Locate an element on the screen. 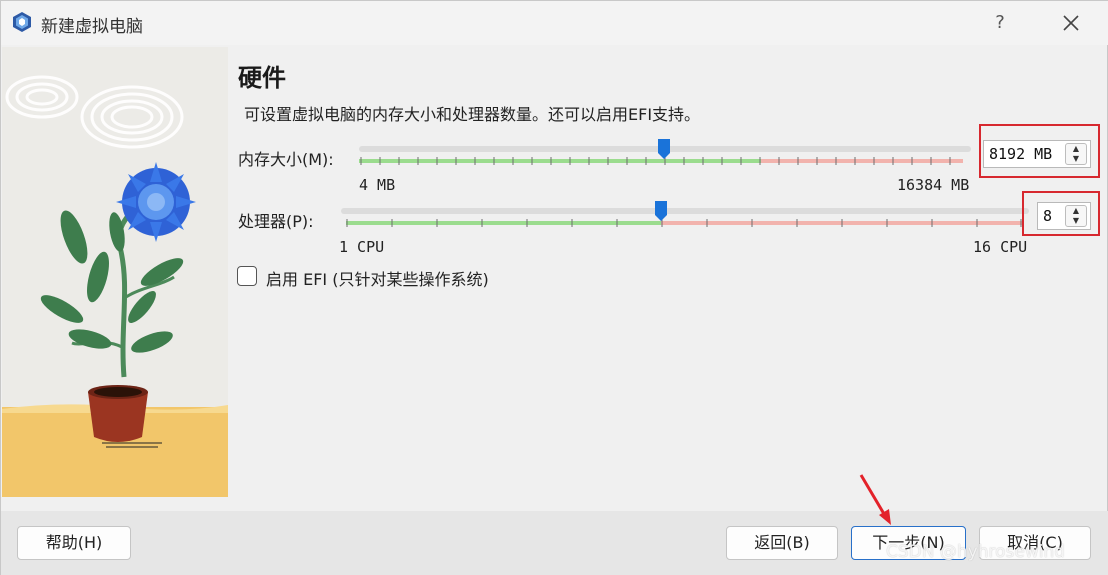 This screenshot has width=1108, height=575. cpu-slider-groove is located at coordinates (685, 211).